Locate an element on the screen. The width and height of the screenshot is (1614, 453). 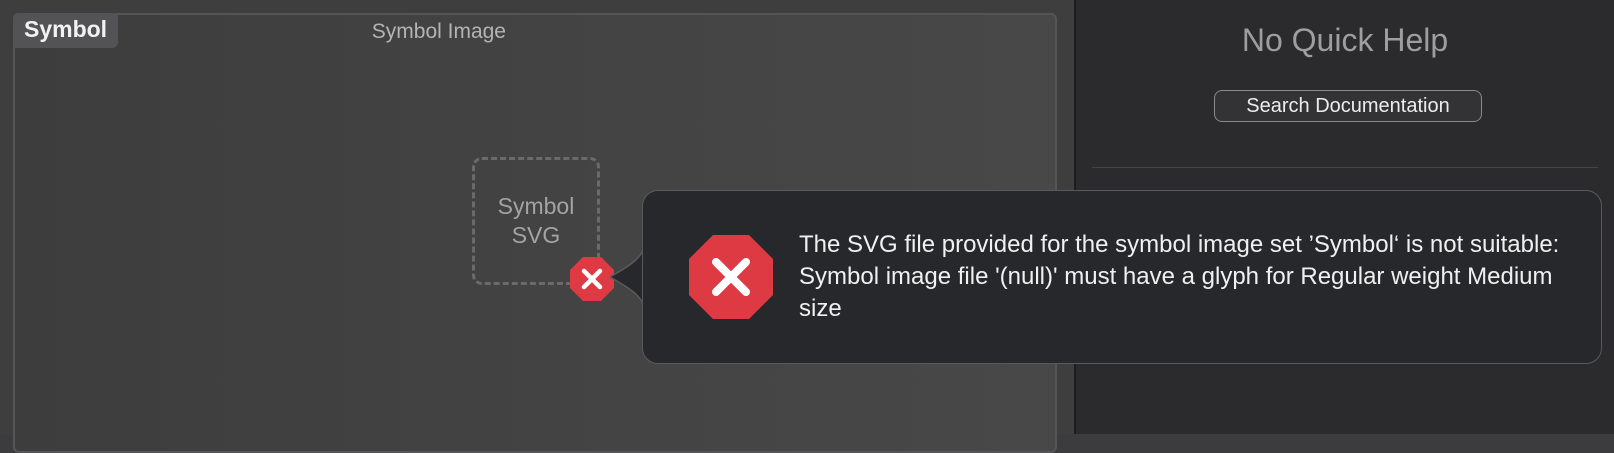
popover-arrow is located at coordinates (628, 277).